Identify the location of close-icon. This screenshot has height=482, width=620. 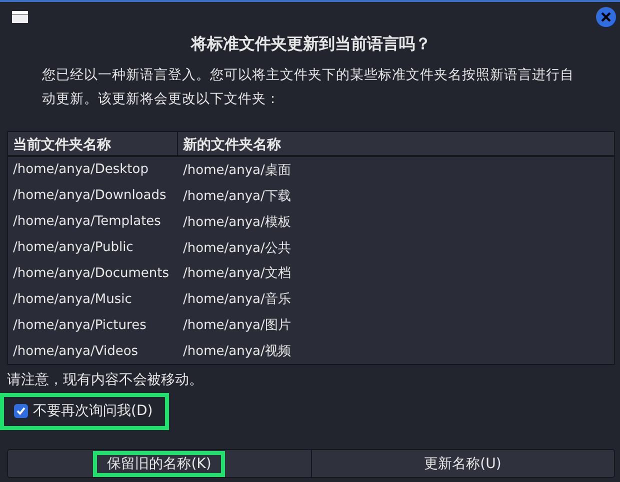
(606, 17).